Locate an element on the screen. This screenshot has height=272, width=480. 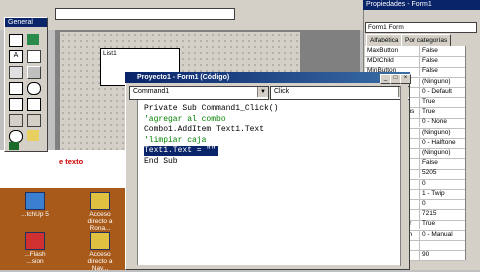
hscrollbar-tool-icon is located at coordinates (16, 120).